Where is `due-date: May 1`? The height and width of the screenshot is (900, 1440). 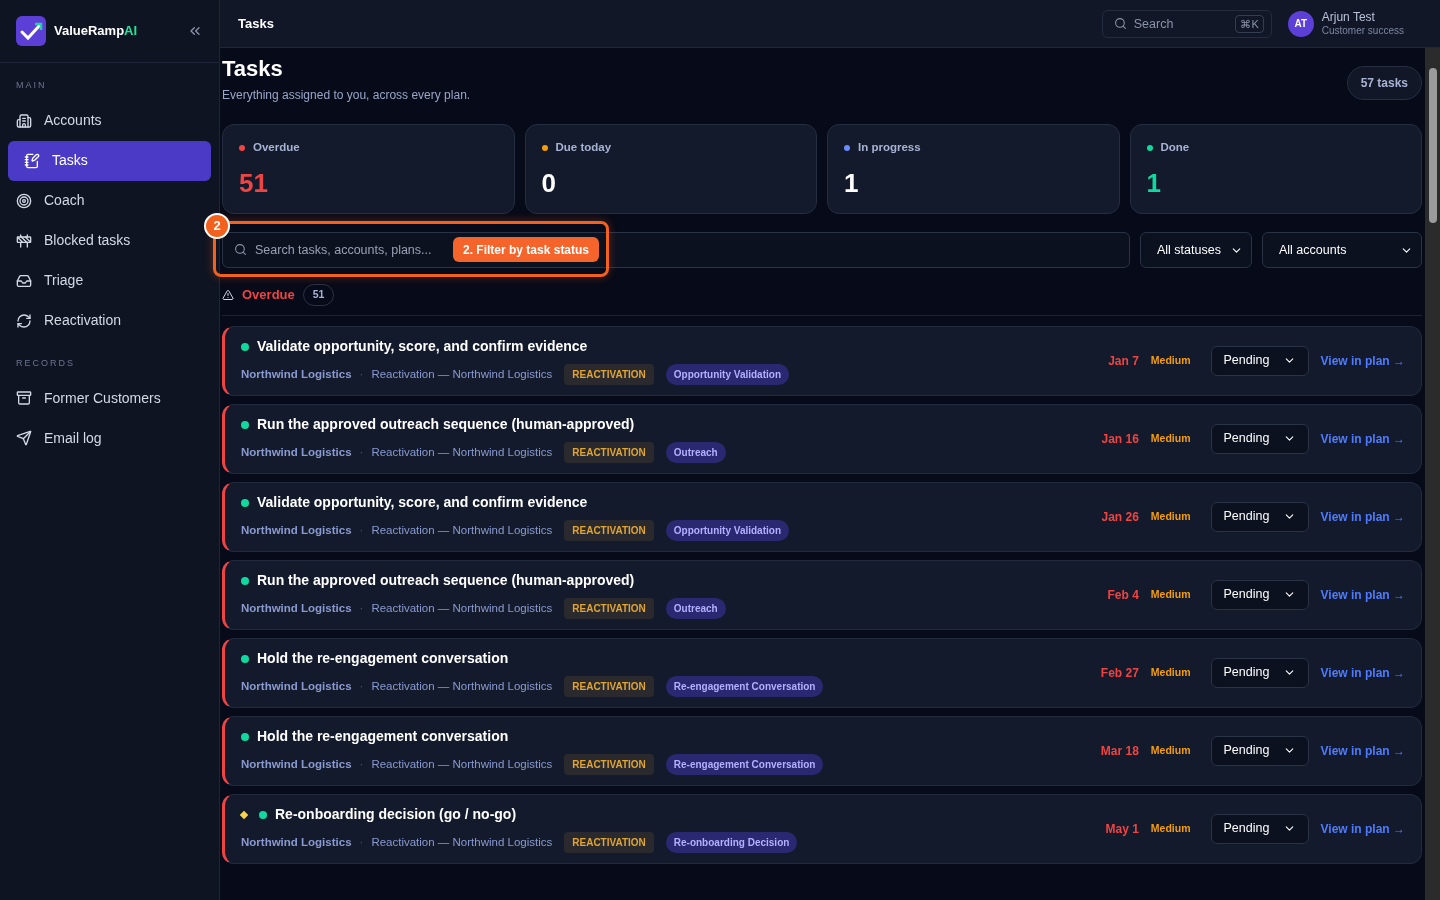
due-date: May 1 is located at coordinates (1122, 829).